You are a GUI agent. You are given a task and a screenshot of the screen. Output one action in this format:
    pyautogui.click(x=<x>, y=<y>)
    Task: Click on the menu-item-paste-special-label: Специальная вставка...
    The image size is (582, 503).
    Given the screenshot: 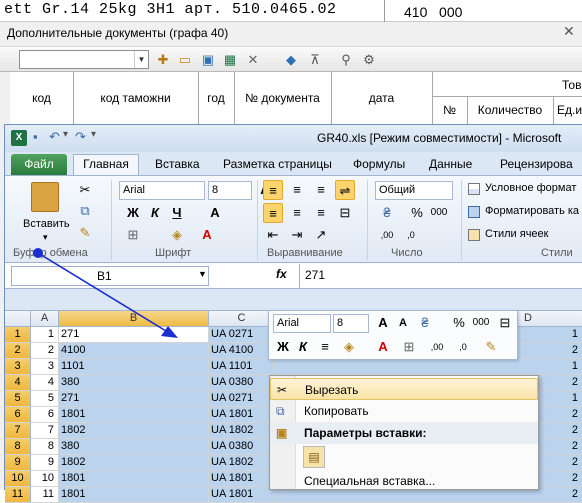 What is the action you would take?
    pyautogui.click(x=370, y=481)
    